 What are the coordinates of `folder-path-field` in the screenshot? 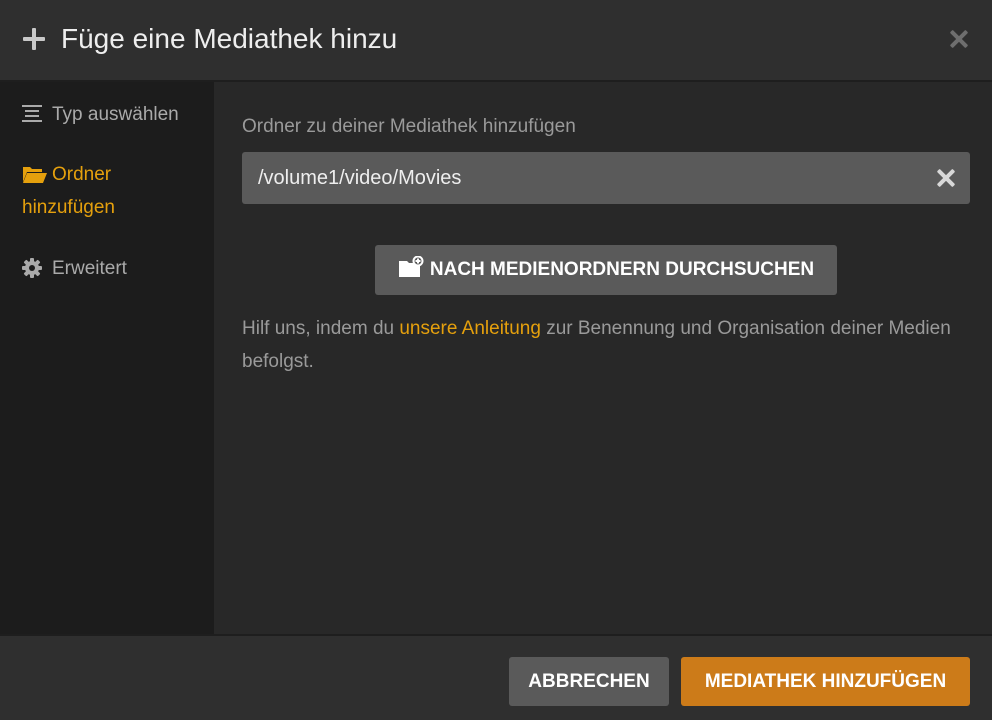 It's located at (606, 178).